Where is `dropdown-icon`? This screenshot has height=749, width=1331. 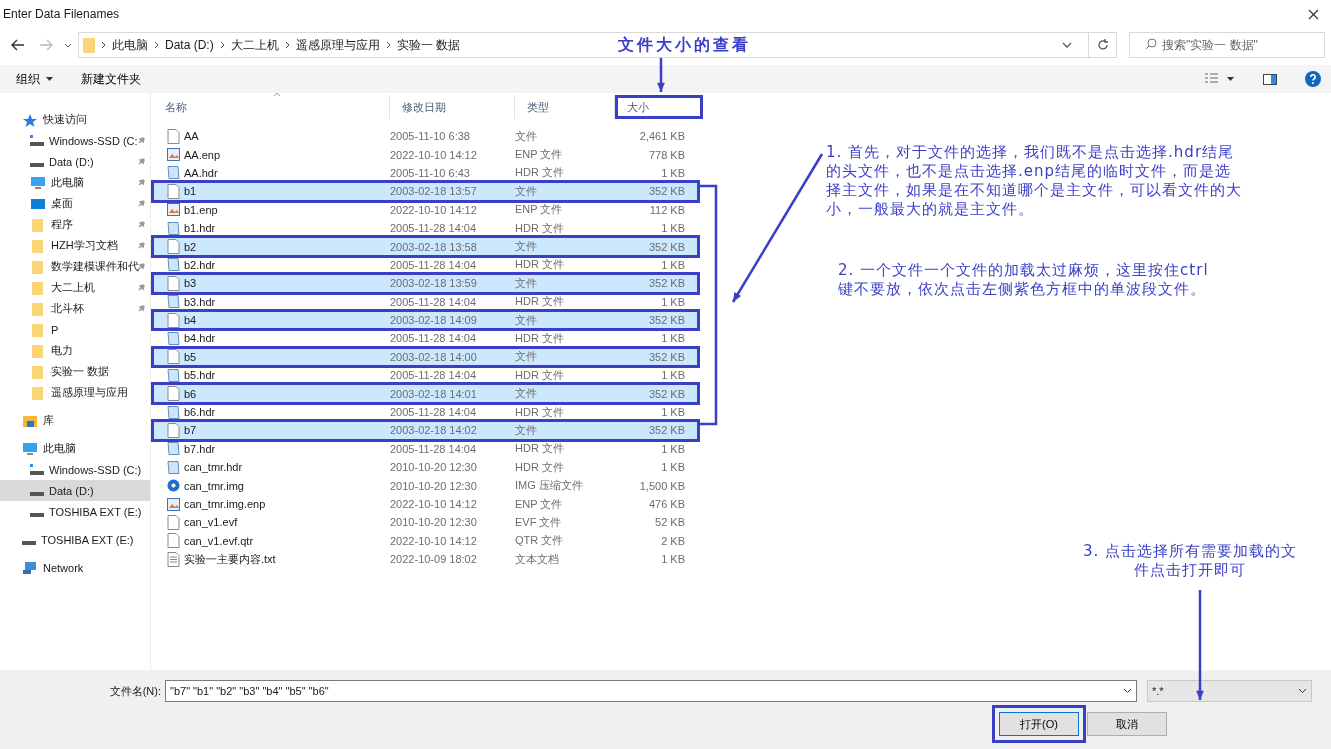
dropdown-icon is located at coordinates (1067, 45).